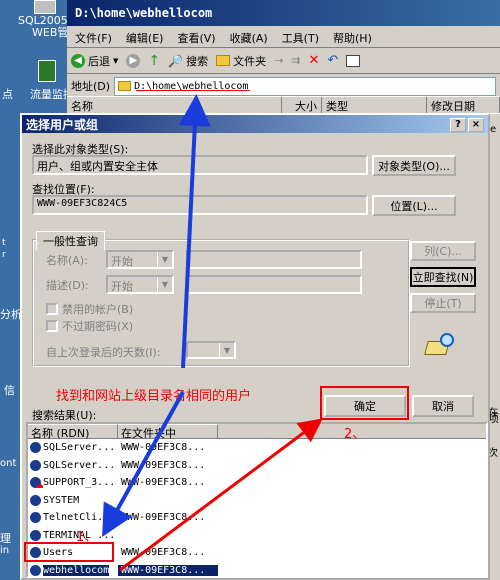 This screenshot has height=580, width=500. Describe the element at coordinates (64, 415) in the screenshot. I see `search-results-label: 搜索结果(U):` at that location.